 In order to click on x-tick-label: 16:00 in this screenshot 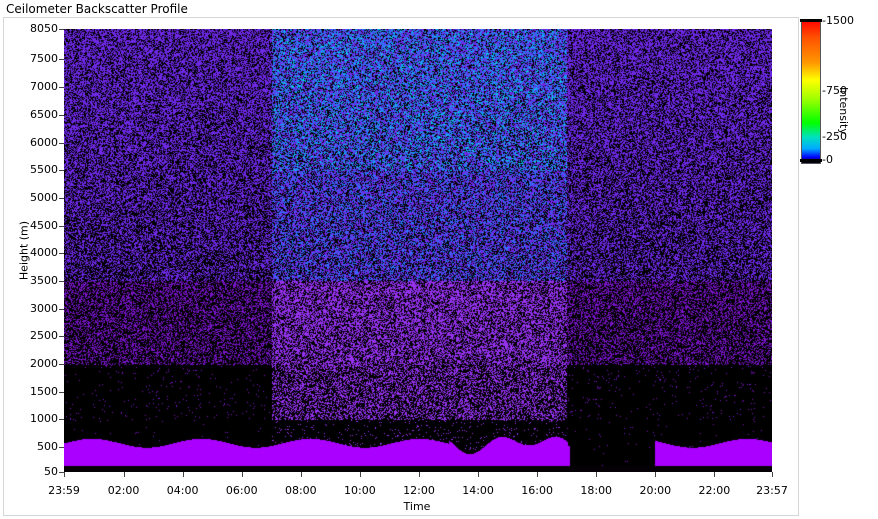, I will do `click(537, 490)`.